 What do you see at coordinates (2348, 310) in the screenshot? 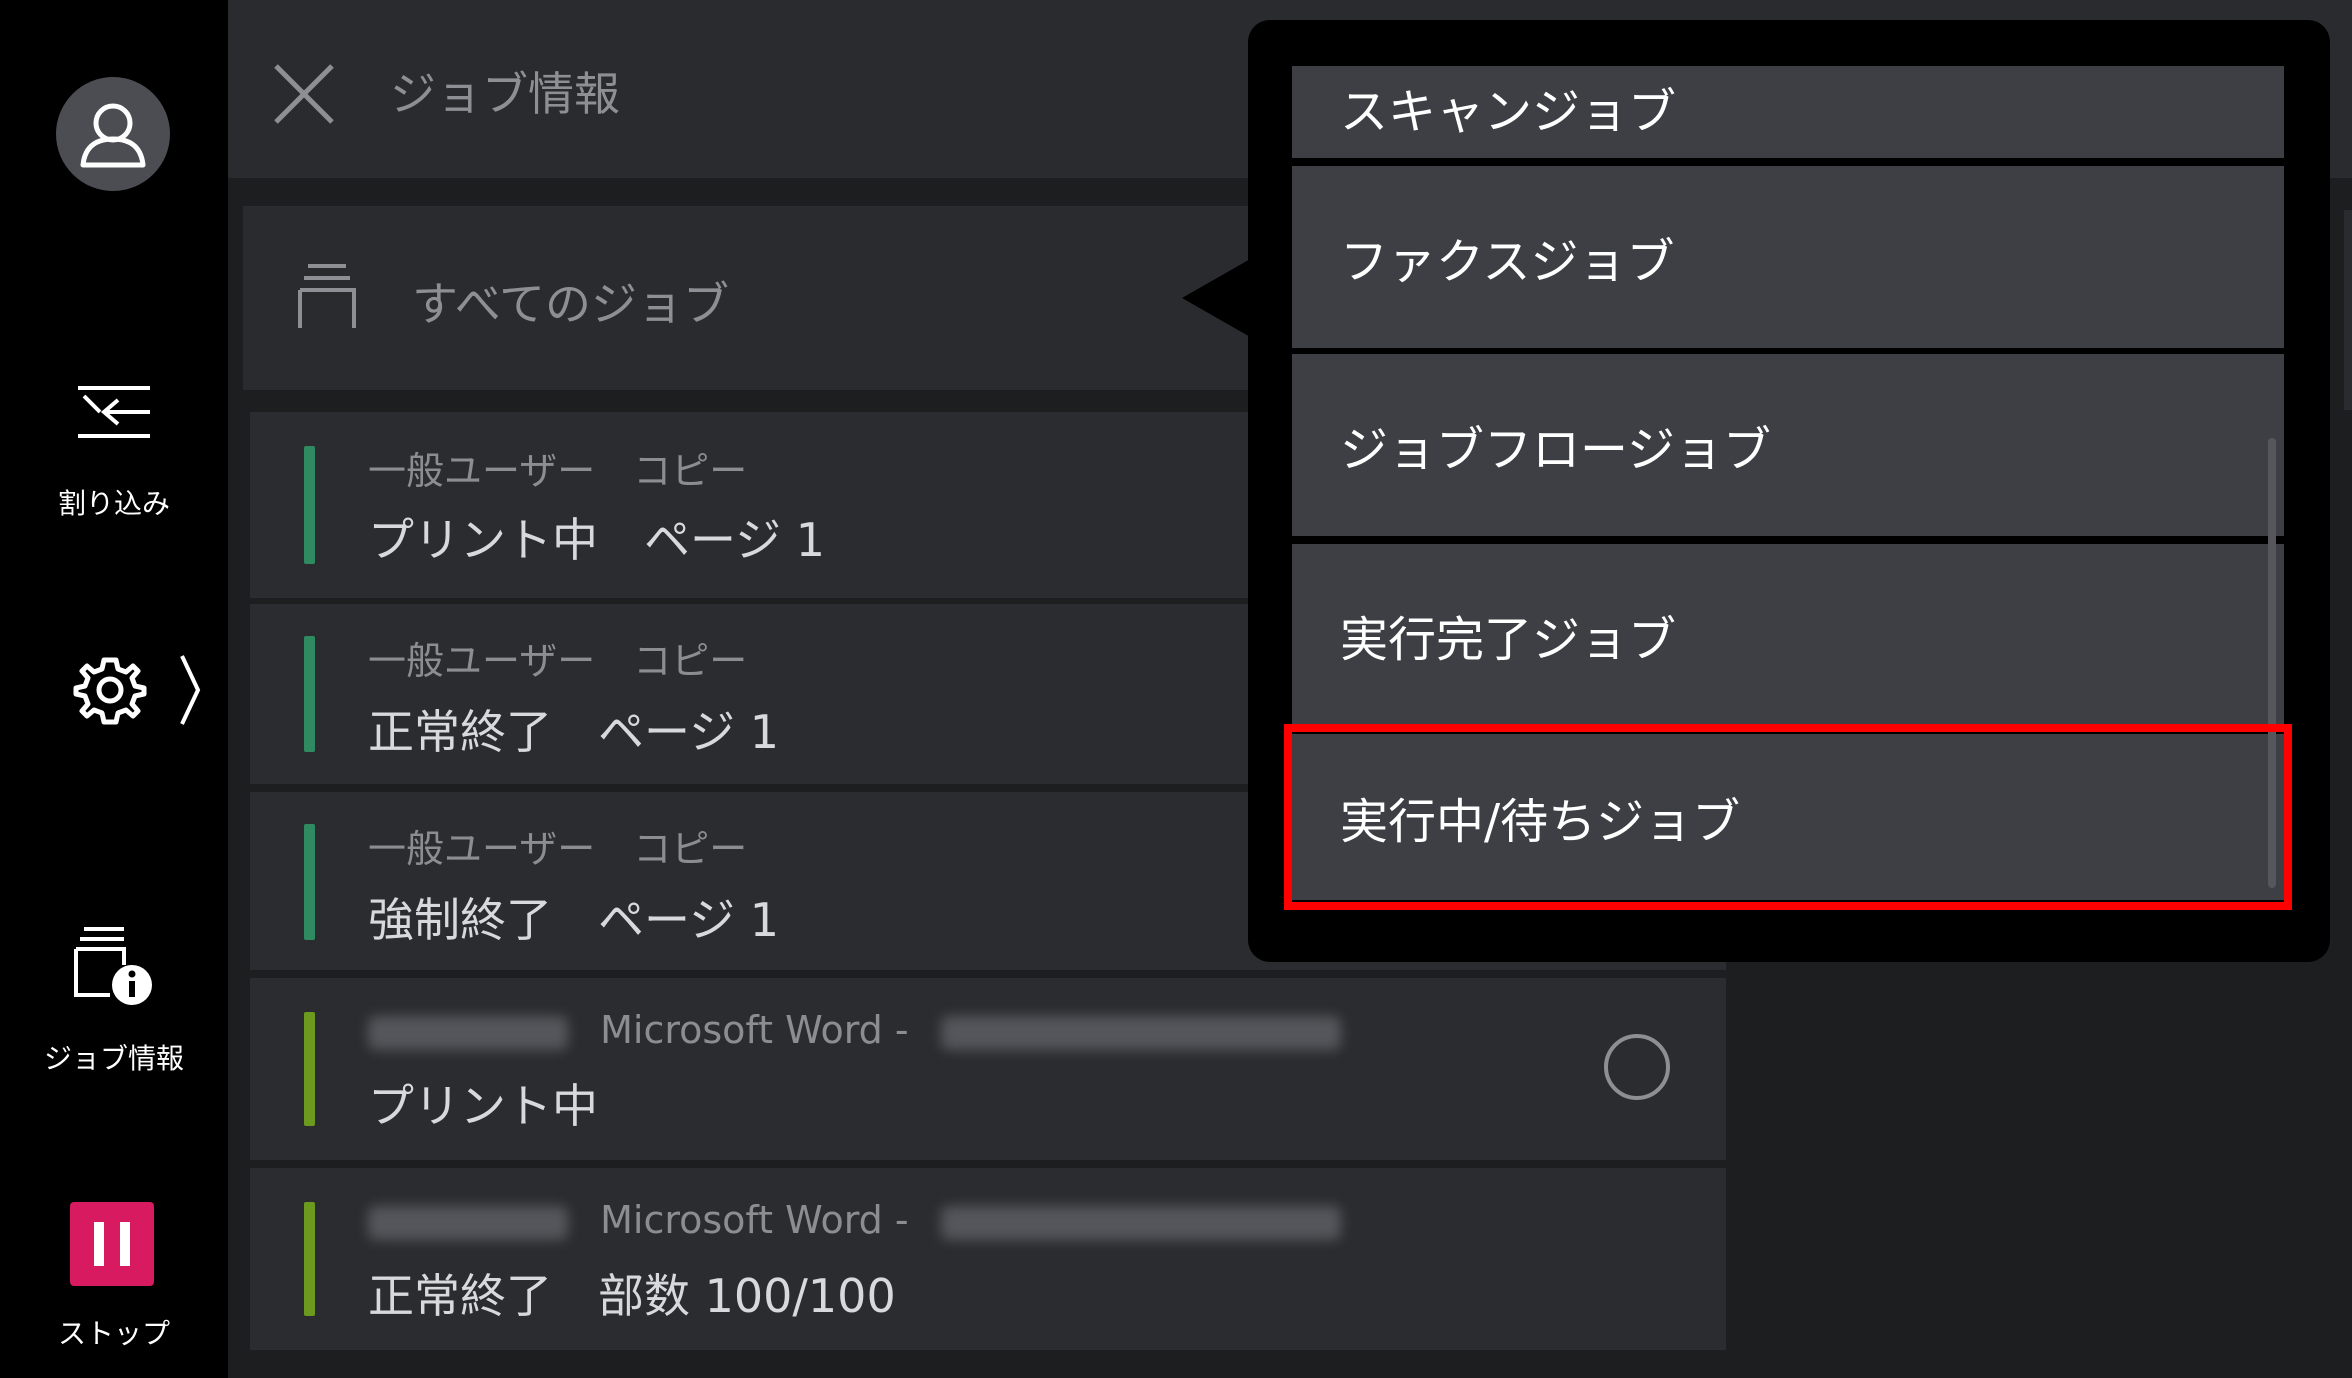
I see `panel-edge` at bounding box center [2348, 310].